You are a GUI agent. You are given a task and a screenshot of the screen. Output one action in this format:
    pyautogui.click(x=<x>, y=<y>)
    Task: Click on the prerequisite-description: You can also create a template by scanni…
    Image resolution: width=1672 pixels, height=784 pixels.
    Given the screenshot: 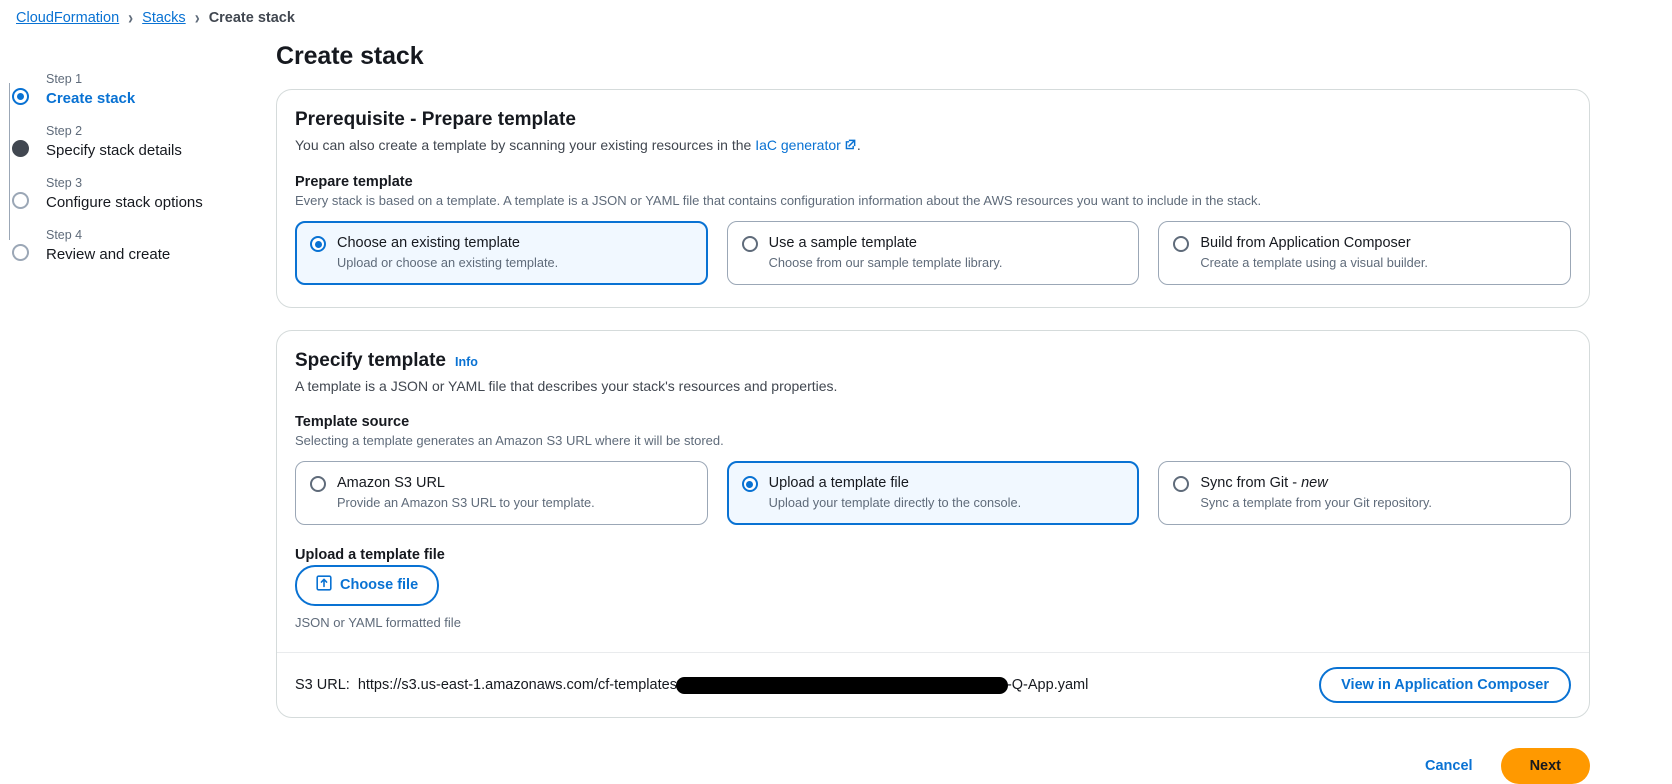 What is the action you would take?
    pyautogui.click(x=933, y=145)
    